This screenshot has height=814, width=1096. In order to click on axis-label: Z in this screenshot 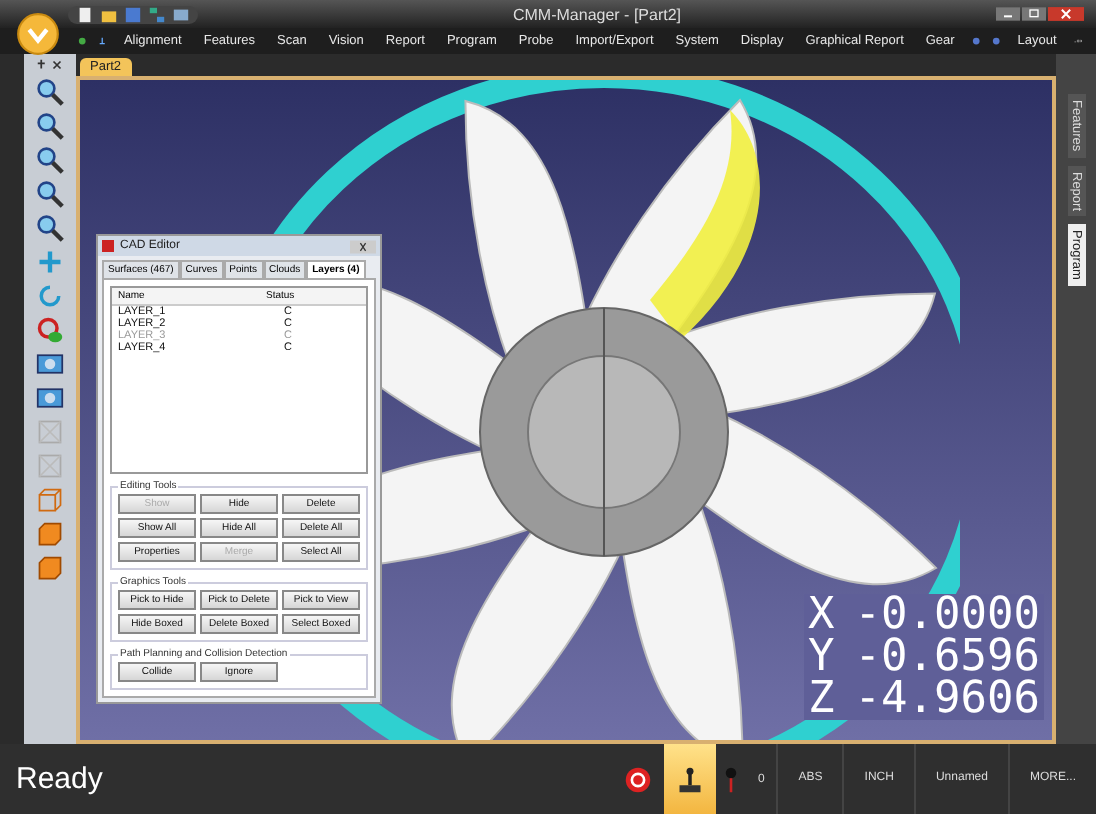, I will do `click(821, 699)`.